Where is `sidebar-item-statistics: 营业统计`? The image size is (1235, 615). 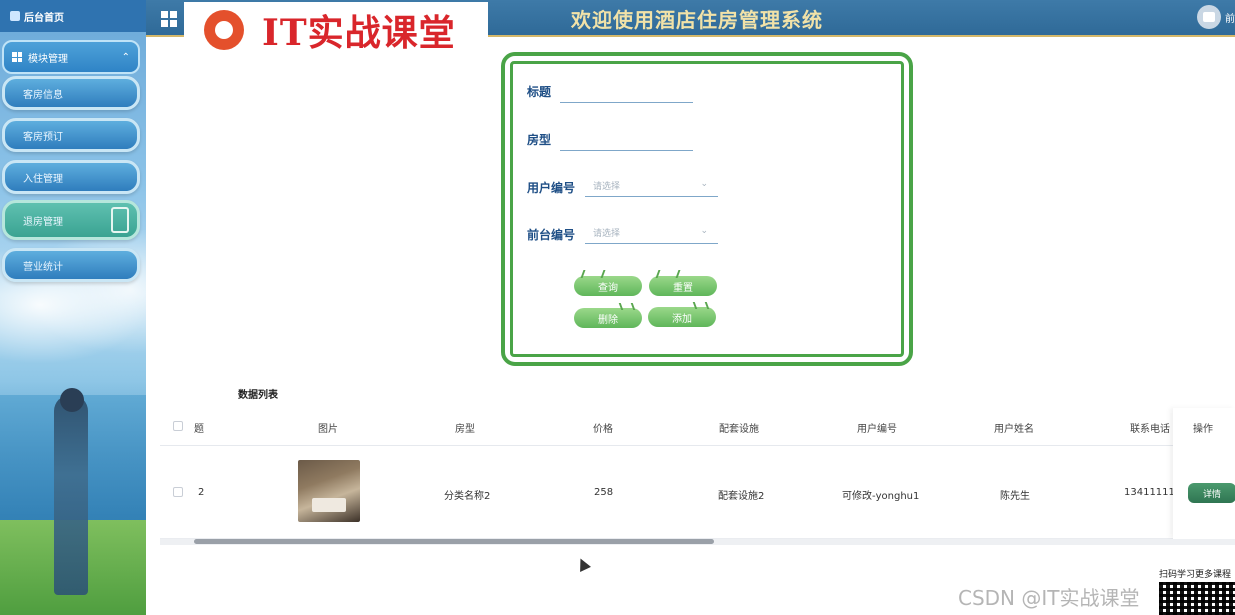 sidebar-item-statistics: 营业统计 is located at coordinates (71, 265).